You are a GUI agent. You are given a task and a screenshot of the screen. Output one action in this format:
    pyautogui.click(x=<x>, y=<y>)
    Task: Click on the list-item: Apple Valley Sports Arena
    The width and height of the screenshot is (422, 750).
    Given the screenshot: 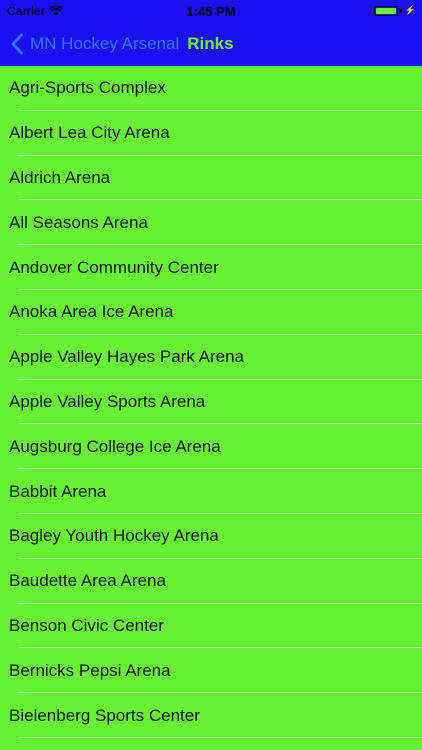 What is the action you would take?
    pyautogui.click(x=211, y=402)
    